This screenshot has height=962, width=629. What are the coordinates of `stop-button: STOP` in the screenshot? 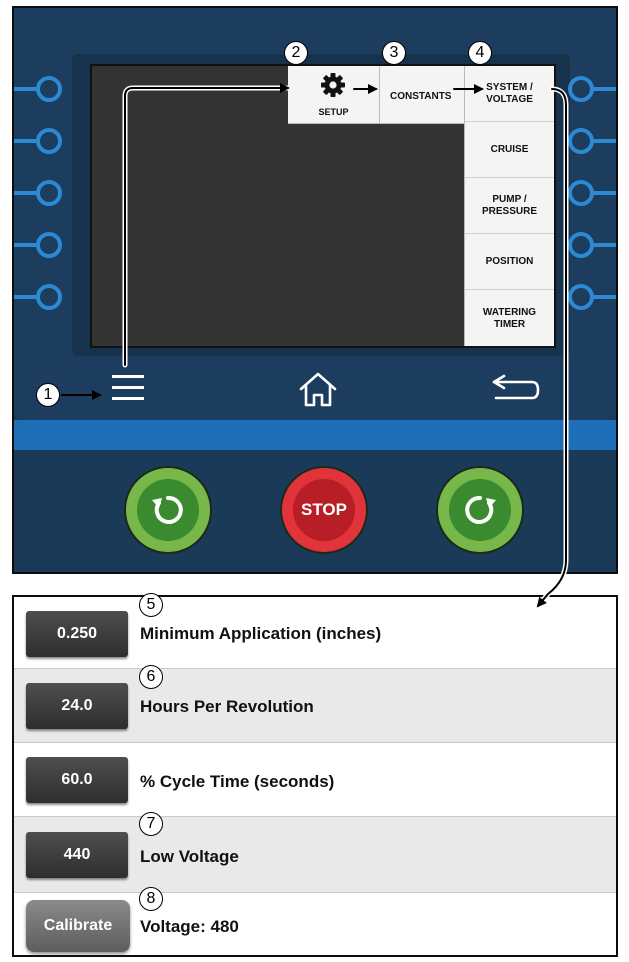 It's located at (324, 510).